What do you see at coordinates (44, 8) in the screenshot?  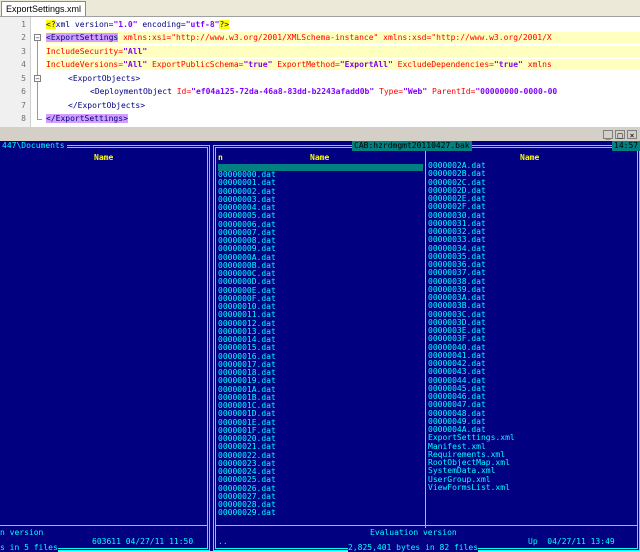 I see `tab-export-settings: ExportSettings.xml` at bounding box center [44, 8].